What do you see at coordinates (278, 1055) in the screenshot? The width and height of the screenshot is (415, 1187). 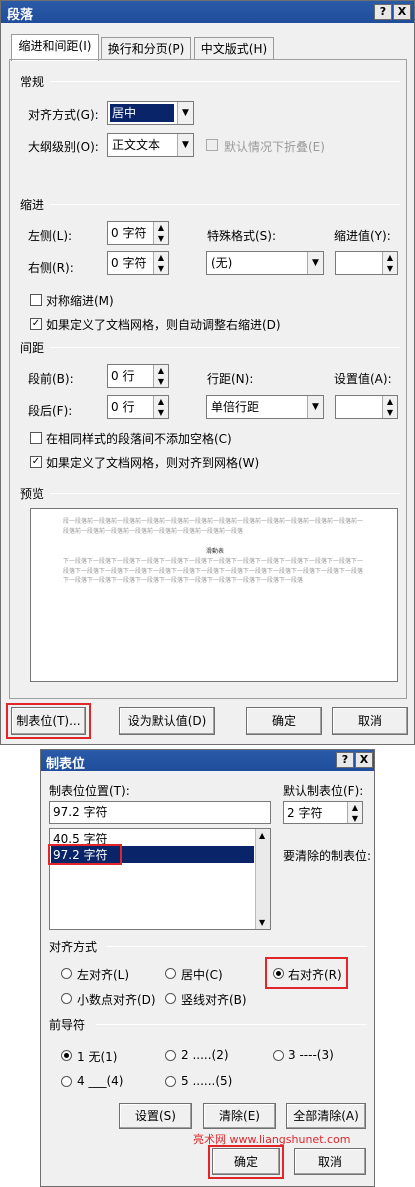 I see `leader-3-radio` at bounding box center [278, 1055].